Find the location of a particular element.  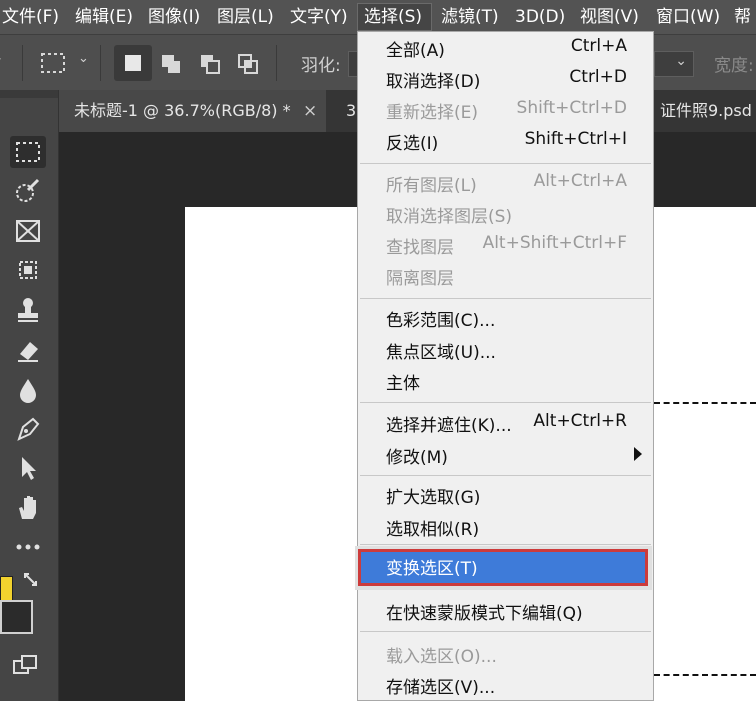

intersect-selection-icon is located at coordinates (249, 64).